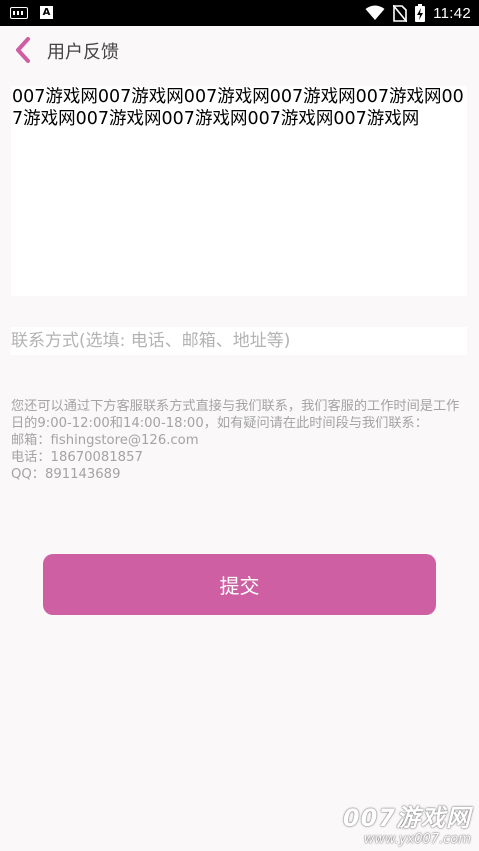  I want to click on back-button, so click(23, 50).